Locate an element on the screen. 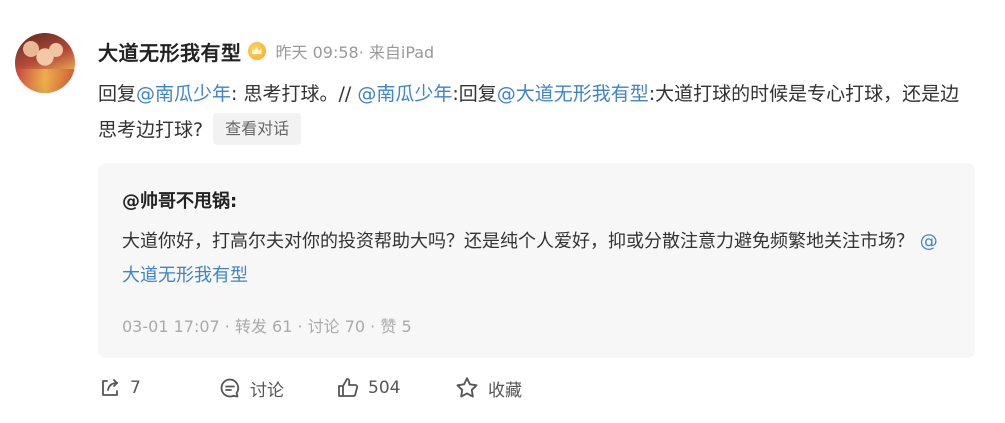  thumbs-up-icon is located at coordinates (348, 387).